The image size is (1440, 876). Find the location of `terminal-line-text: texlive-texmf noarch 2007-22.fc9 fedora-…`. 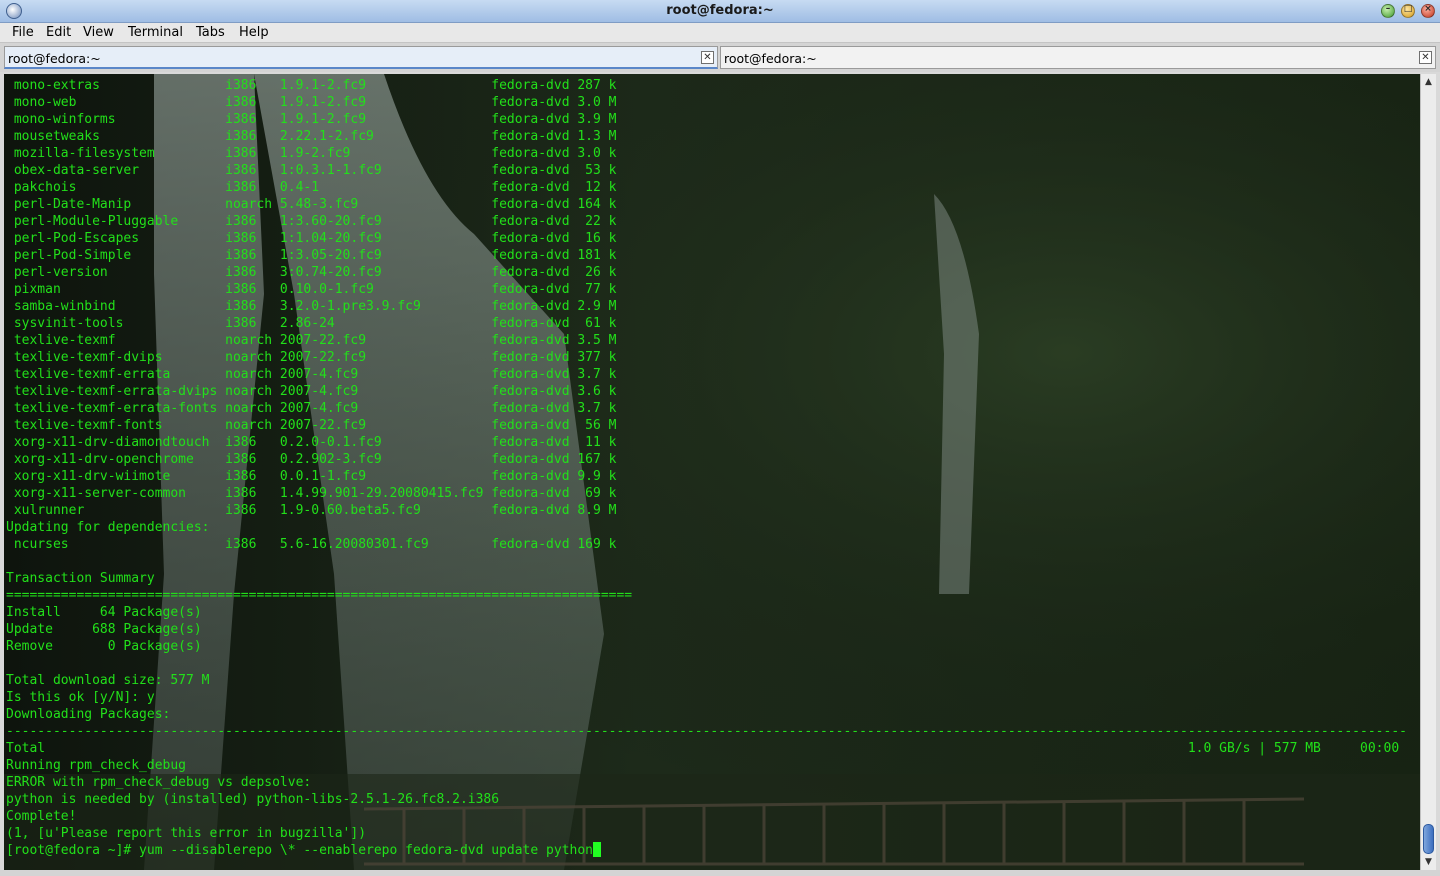

terminal-line-text: texlive-texmf noarch 2007-22.fc9 fedora-… is located at coordinates (311, 340).